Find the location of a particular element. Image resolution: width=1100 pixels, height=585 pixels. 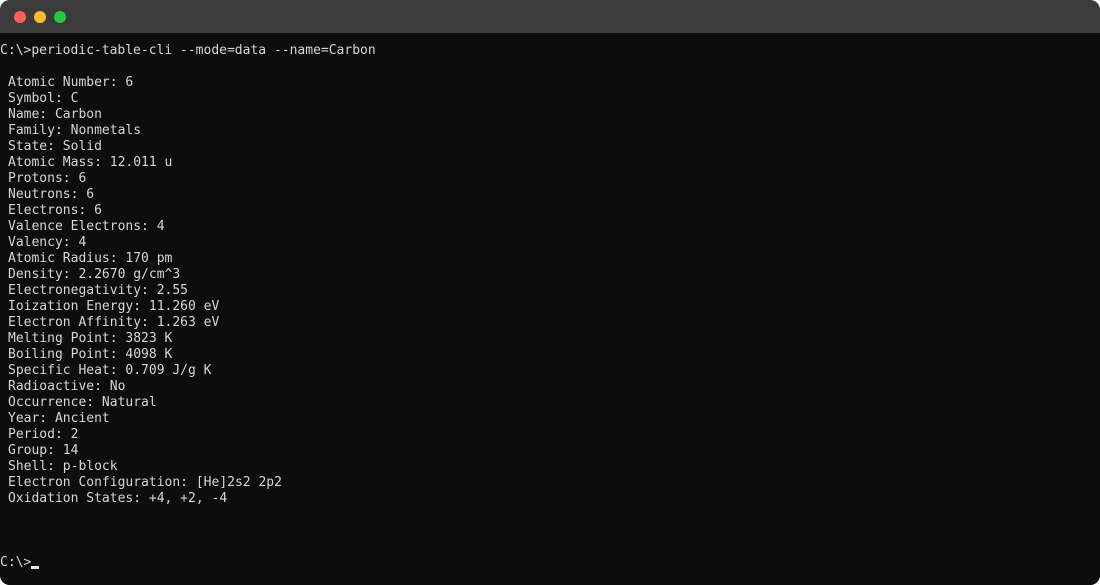

output-line: Specific Heat: 0.709 J/g K is located at coordinates (110, 370).